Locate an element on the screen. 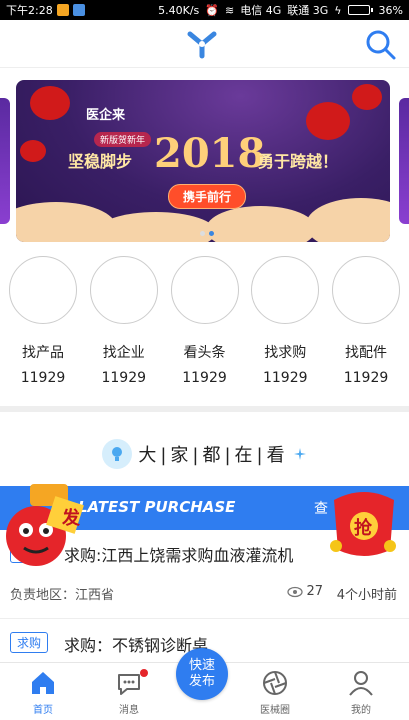 This screenshot has height=720, width=409. alarm-icon: ⏰ is located at coordinates (212, 10).